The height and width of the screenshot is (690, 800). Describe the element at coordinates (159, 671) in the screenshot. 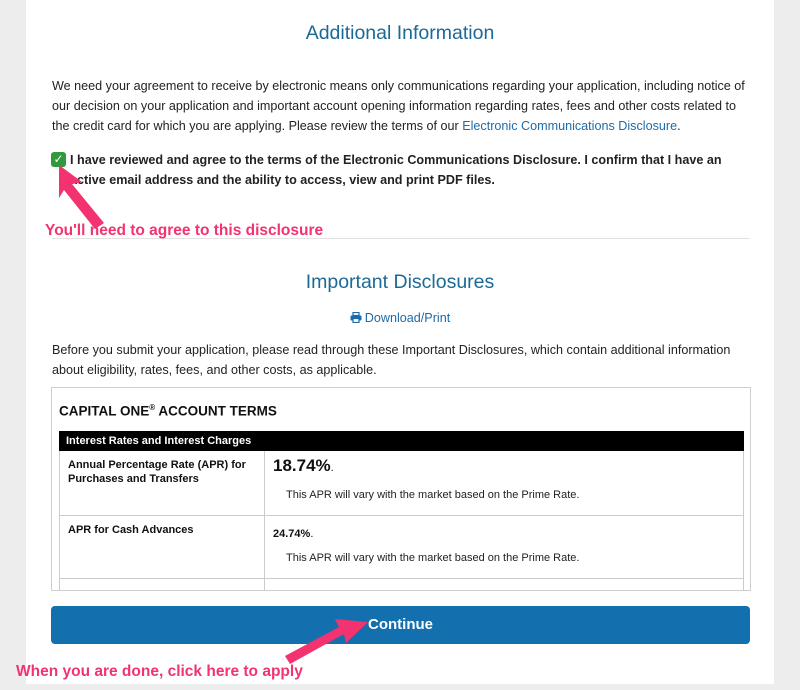

I see `apply-annotation: When you are done, click here to apply` at that location.